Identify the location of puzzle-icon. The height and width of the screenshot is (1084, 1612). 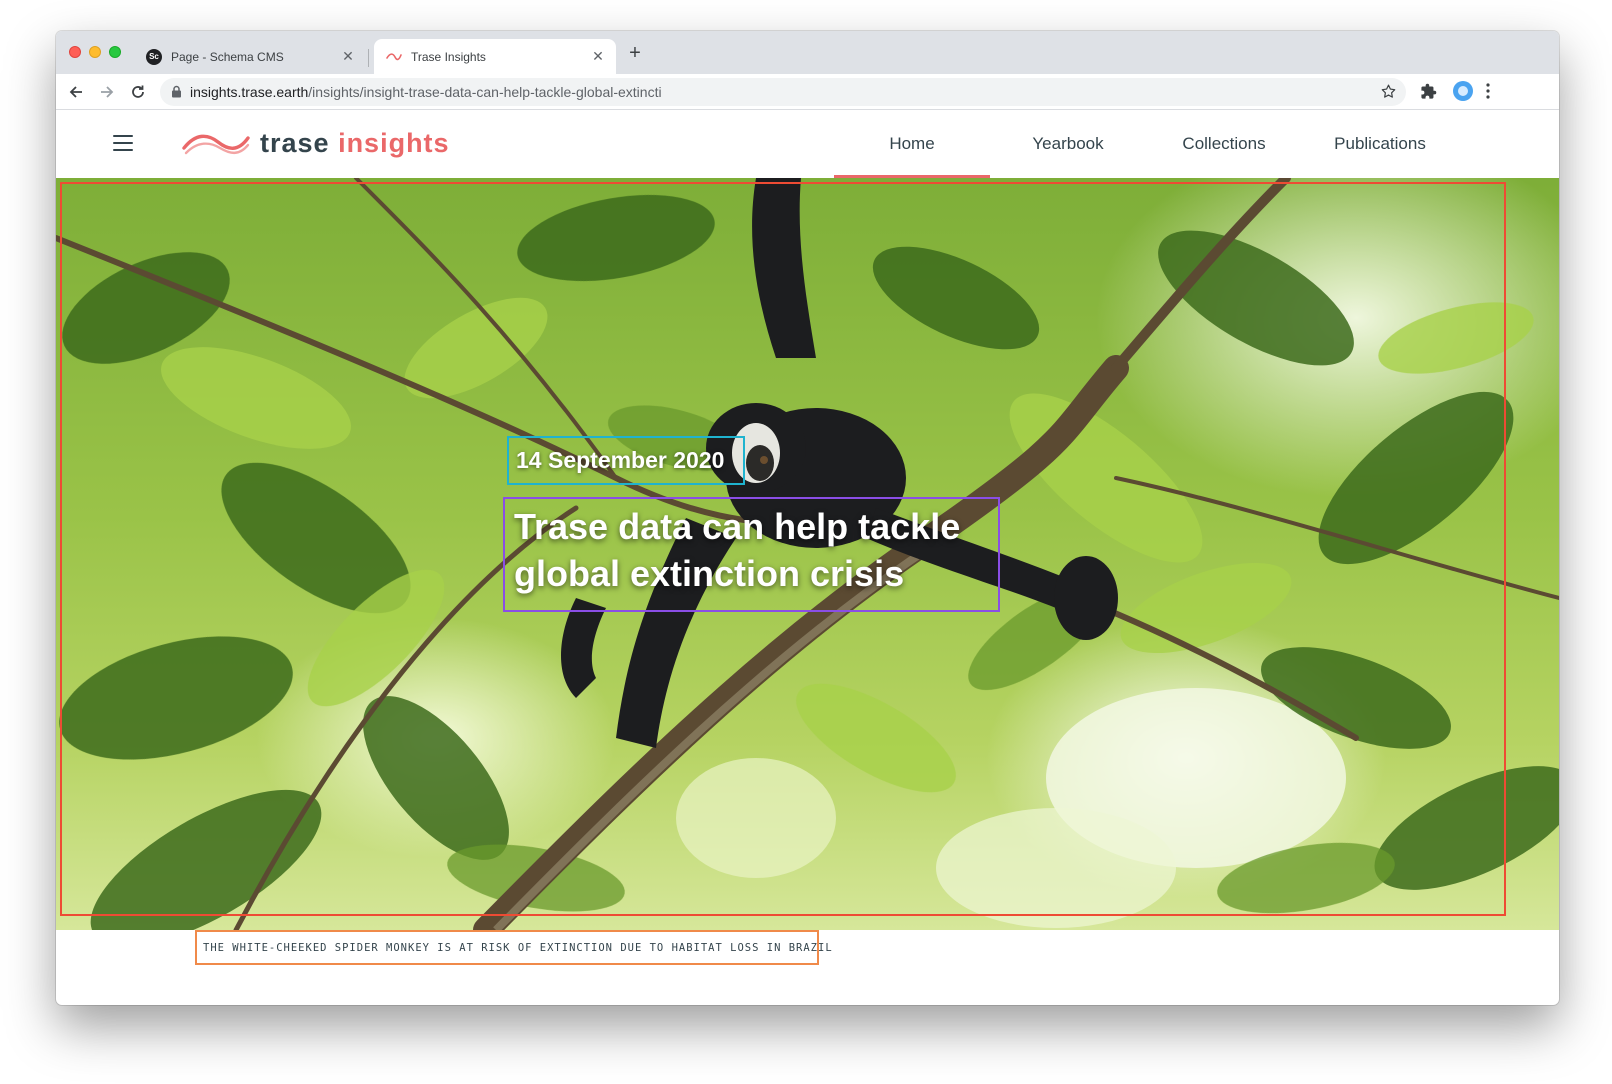
(1428, 94).